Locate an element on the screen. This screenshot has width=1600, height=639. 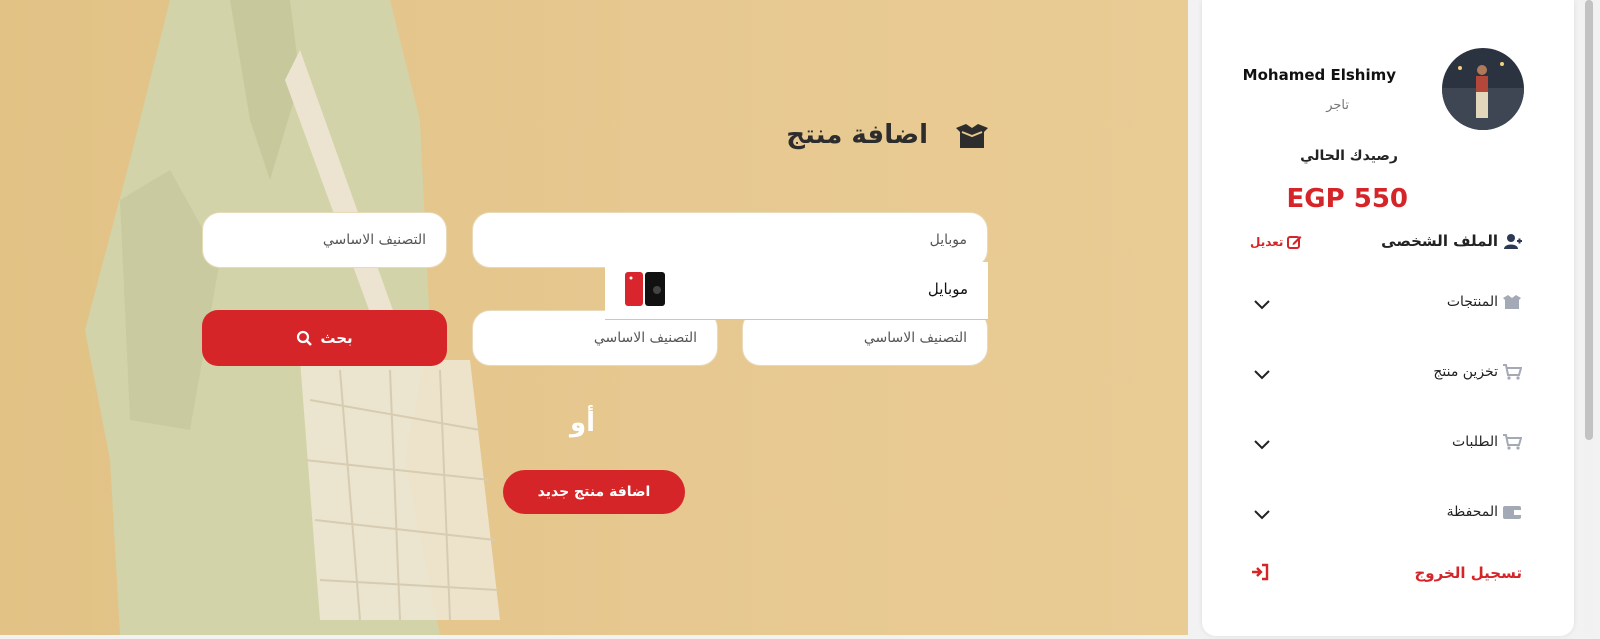
edit-label: تعديل is located at coordinates (1267, 241).